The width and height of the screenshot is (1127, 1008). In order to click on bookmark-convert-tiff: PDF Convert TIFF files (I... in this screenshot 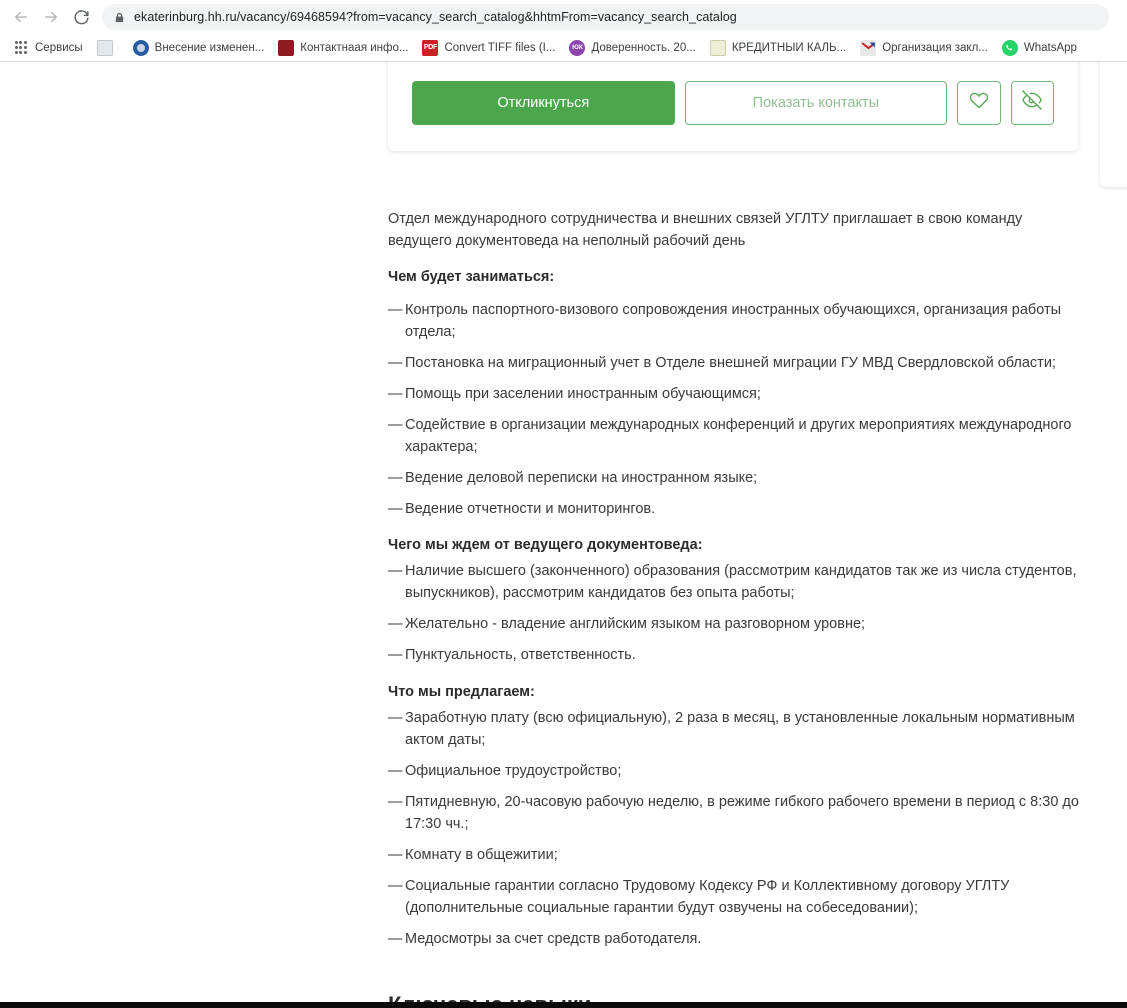, I will do `click(488, 48)`.